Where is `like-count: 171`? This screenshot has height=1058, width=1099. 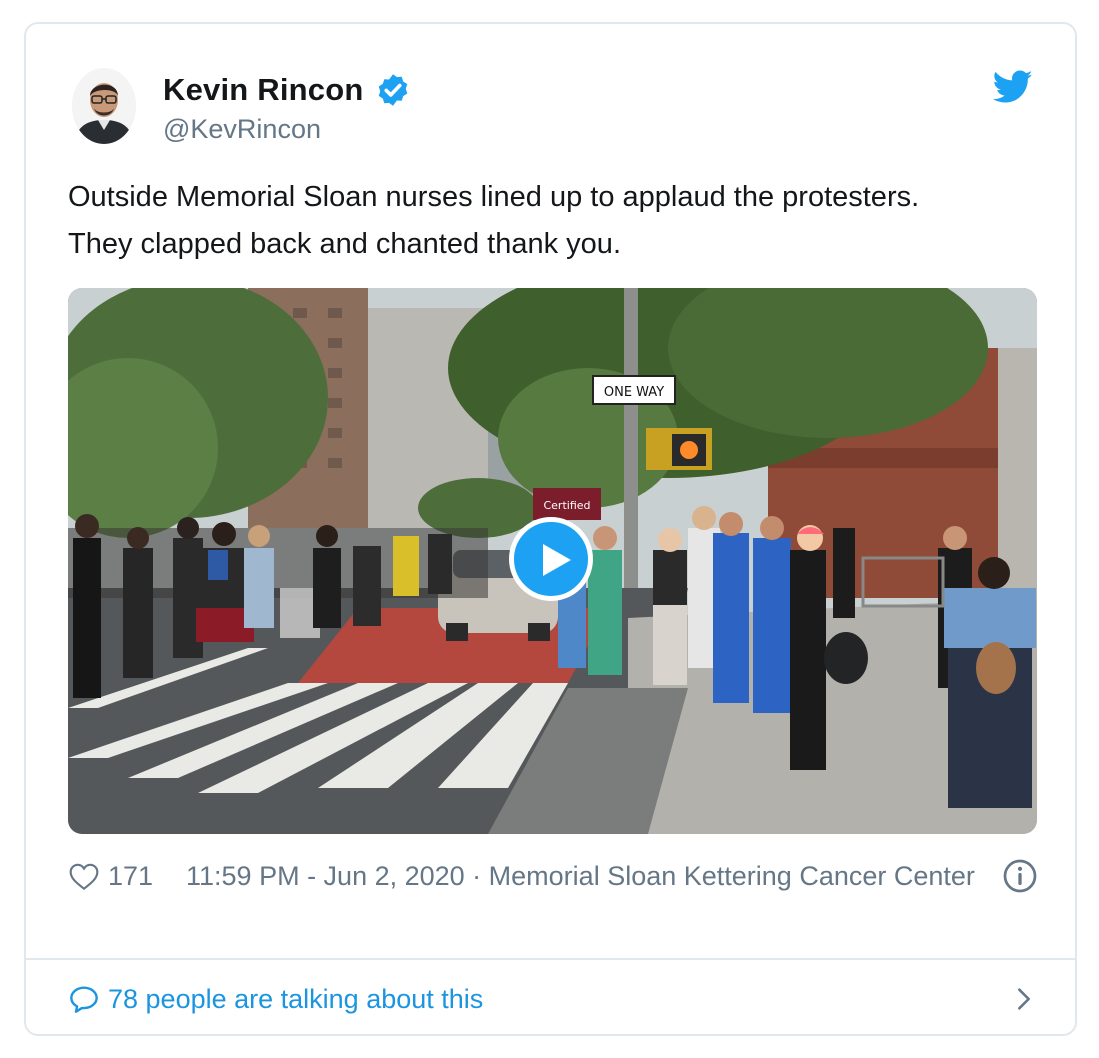
like-count: 171 is located at coordinates (130, 876).